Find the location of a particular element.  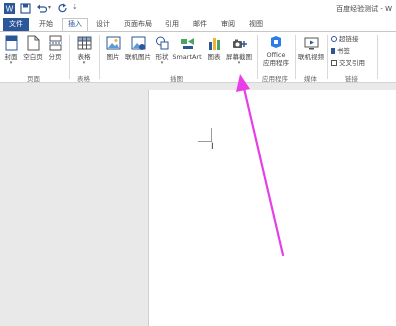

online-picture-icon is located at coordinates (138, 43).